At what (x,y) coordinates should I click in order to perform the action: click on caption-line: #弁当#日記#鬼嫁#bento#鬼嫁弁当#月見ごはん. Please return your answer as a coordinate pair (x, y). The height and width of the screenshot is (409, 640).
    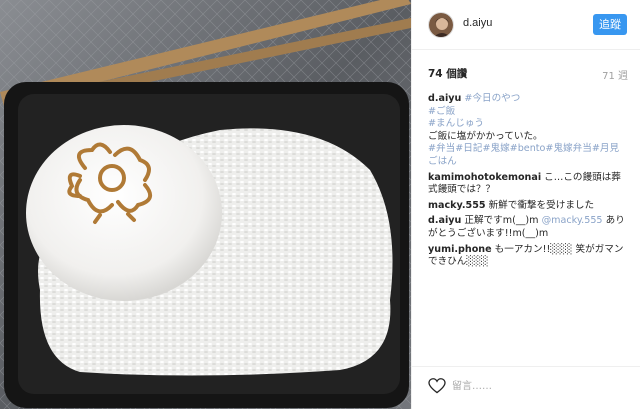
    Looking at the image, I should click on (528, 155).